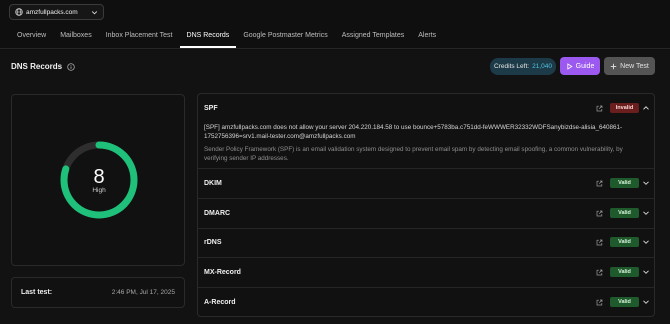 The width and height of the screenshot is (670, 324). I want to click on domain-selector: amzfullpacks.com, so click(56, 12).